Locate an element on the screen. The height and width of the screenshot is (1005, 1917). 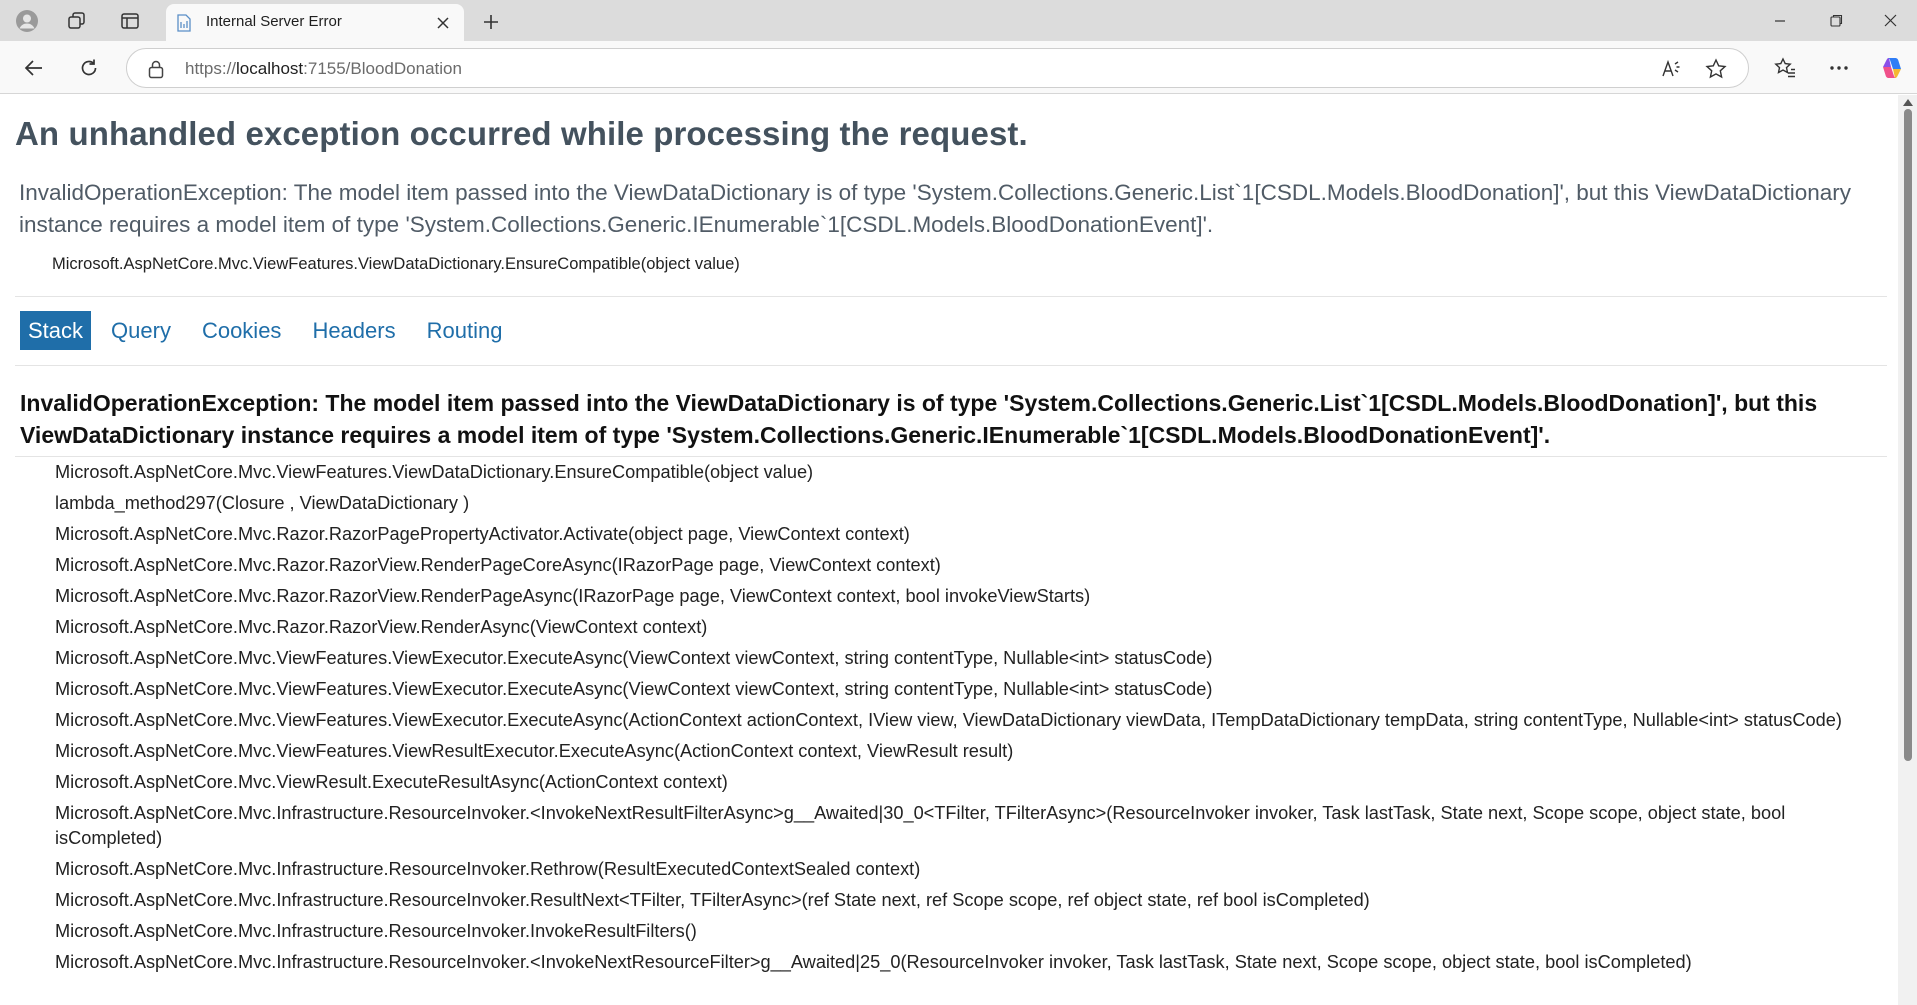
url-scheme: https:// is located at coordinates (211, 68).